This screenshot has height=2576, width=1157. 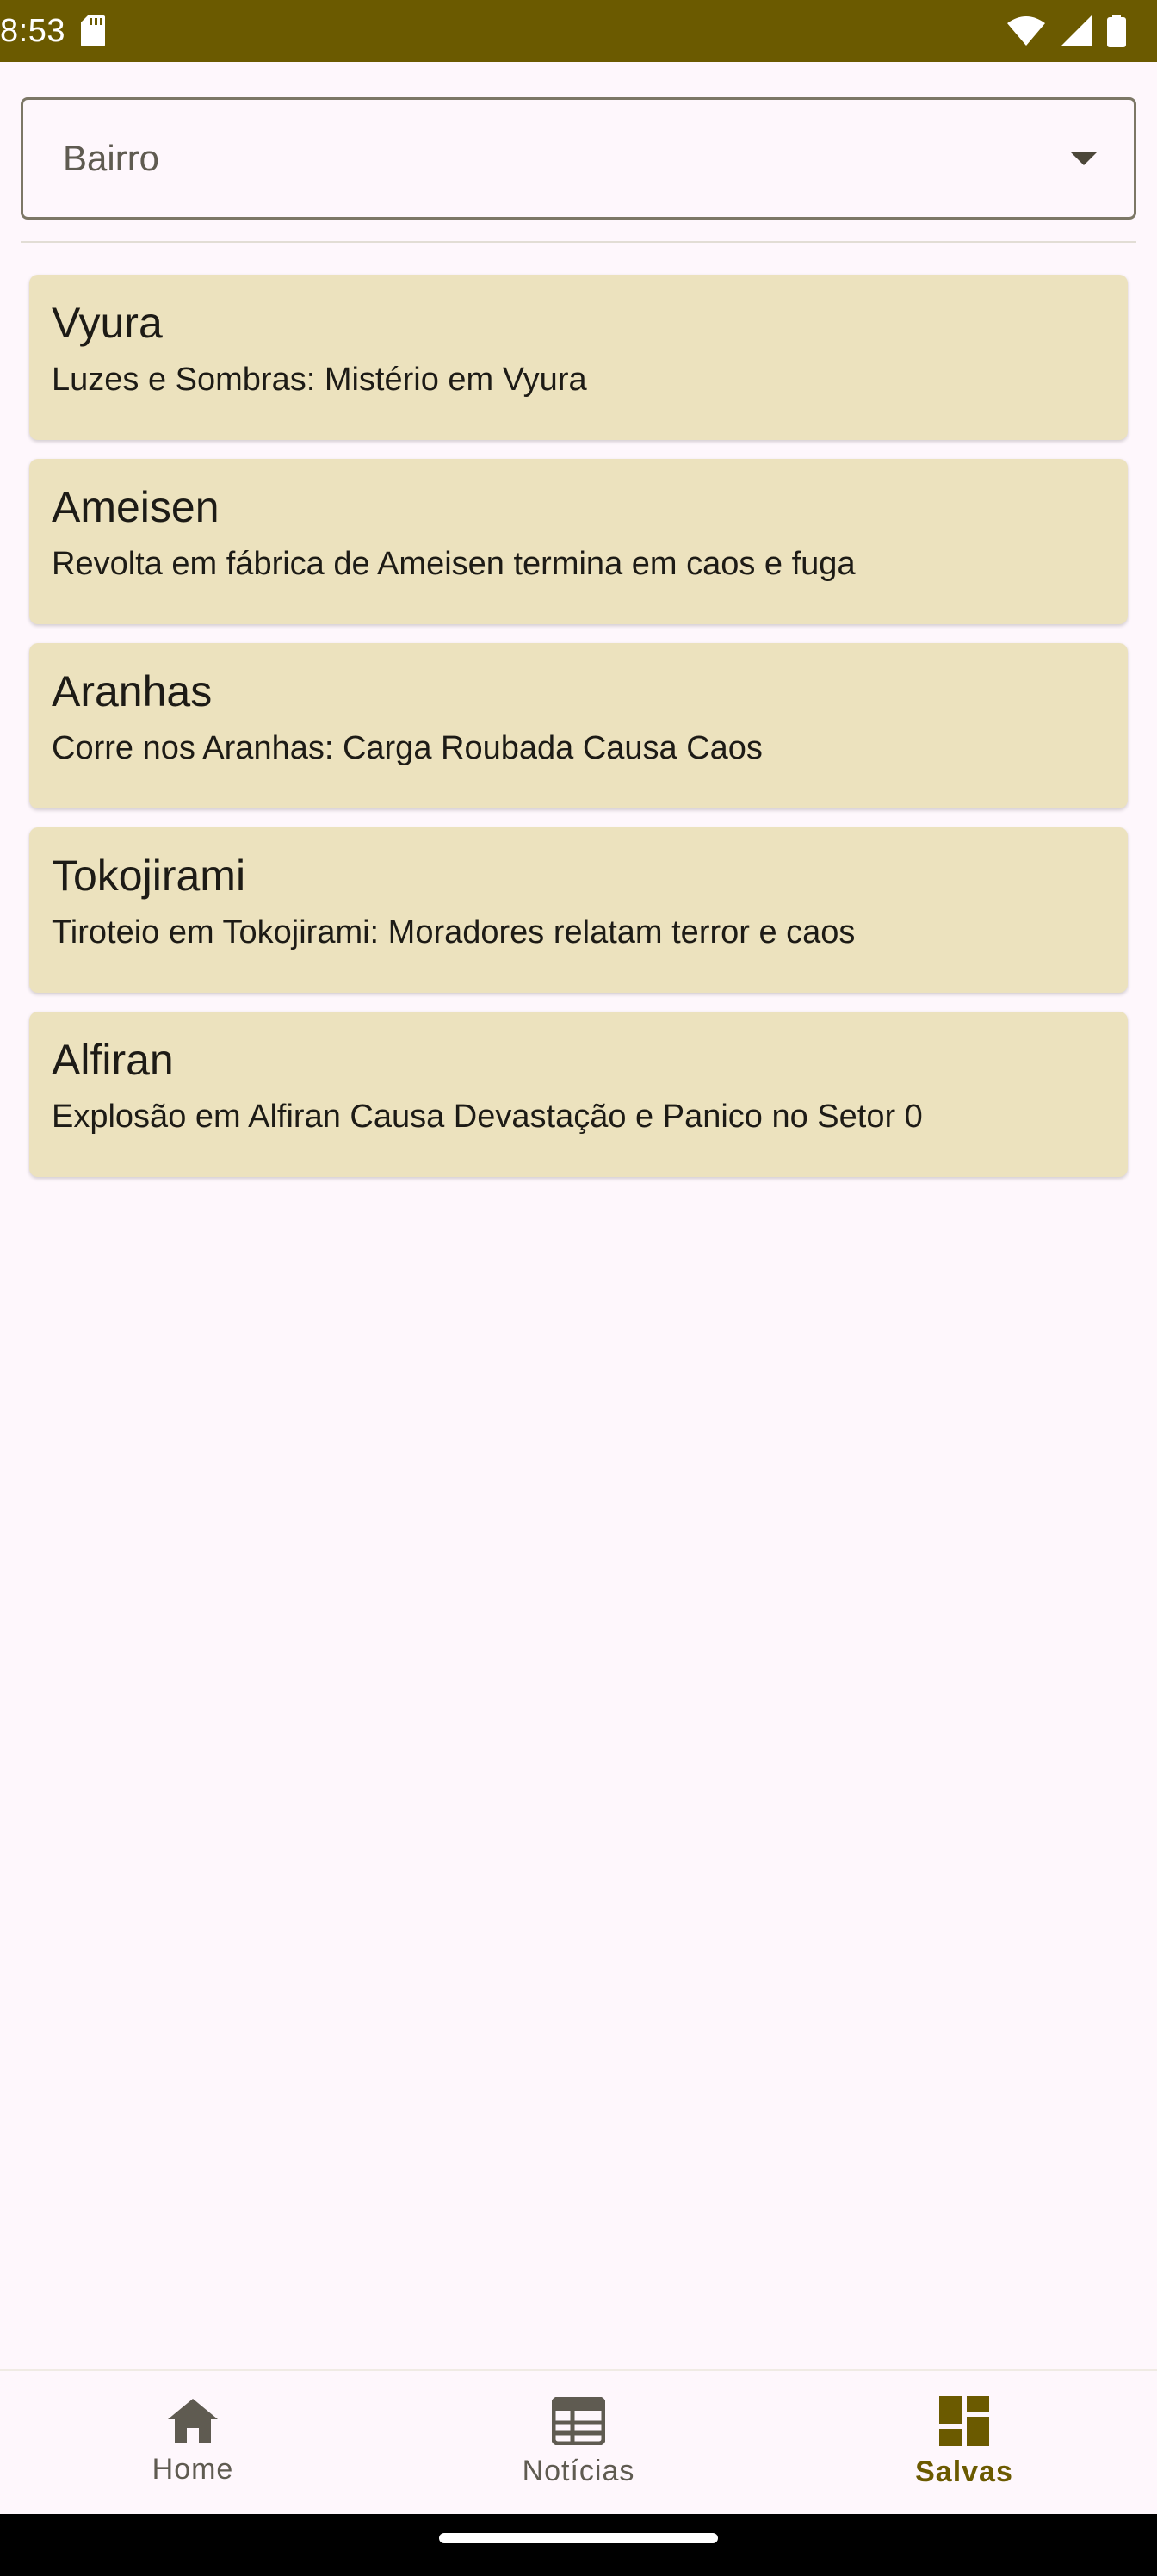 What do you see at coordinates (193, 2470) in the screenshot?
I see `nav-item-label: Home` at bounding box center [193, 2470].